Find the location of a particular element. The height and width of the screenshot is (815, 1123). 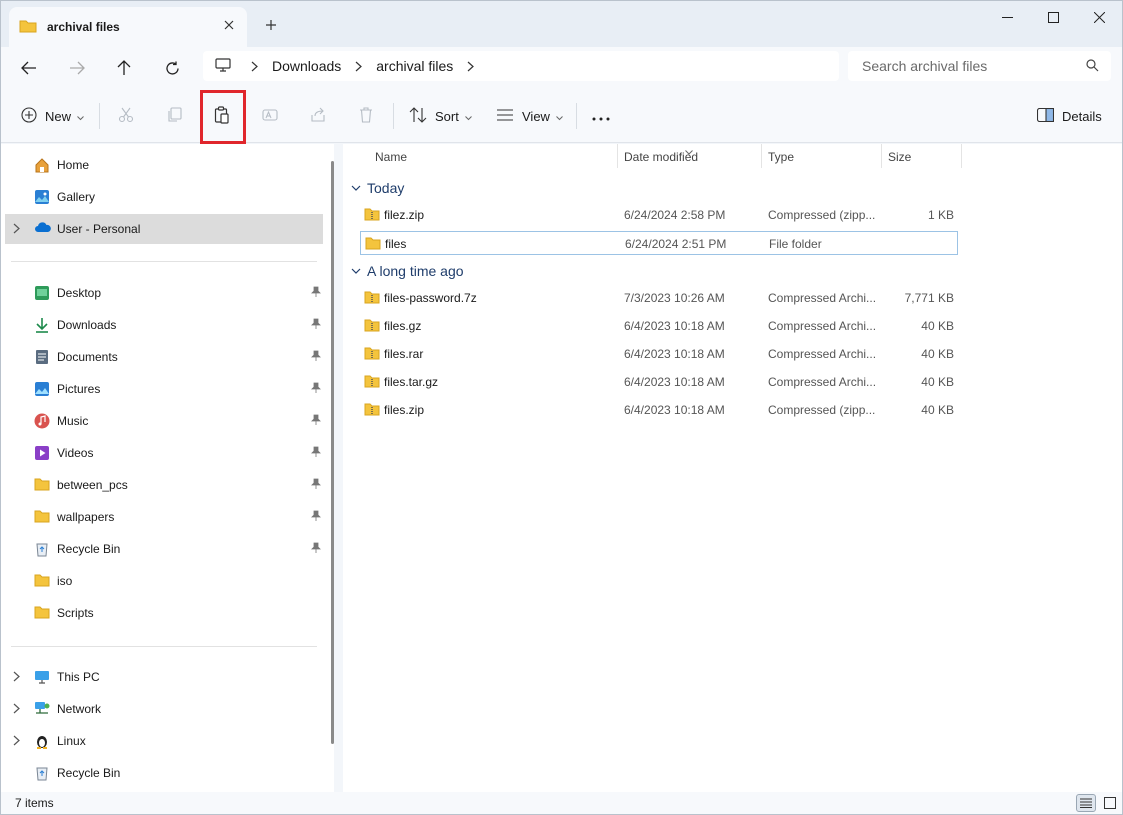

details-button: Details is located at coordinates (1069, 116).